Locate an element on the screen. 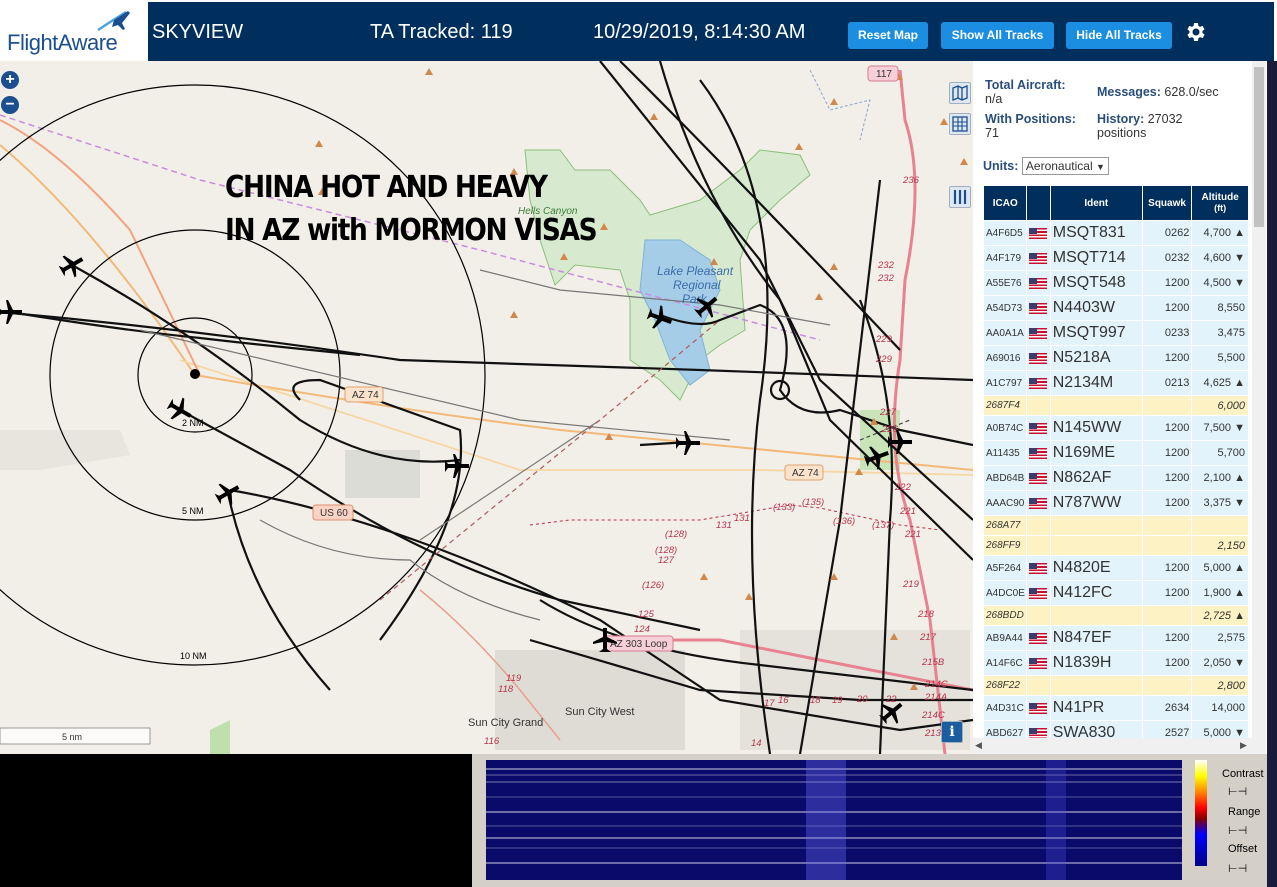 This screenshot has width=1277, height=887. cell-altitude: 3,475 is located at coordinates (1220, 333).